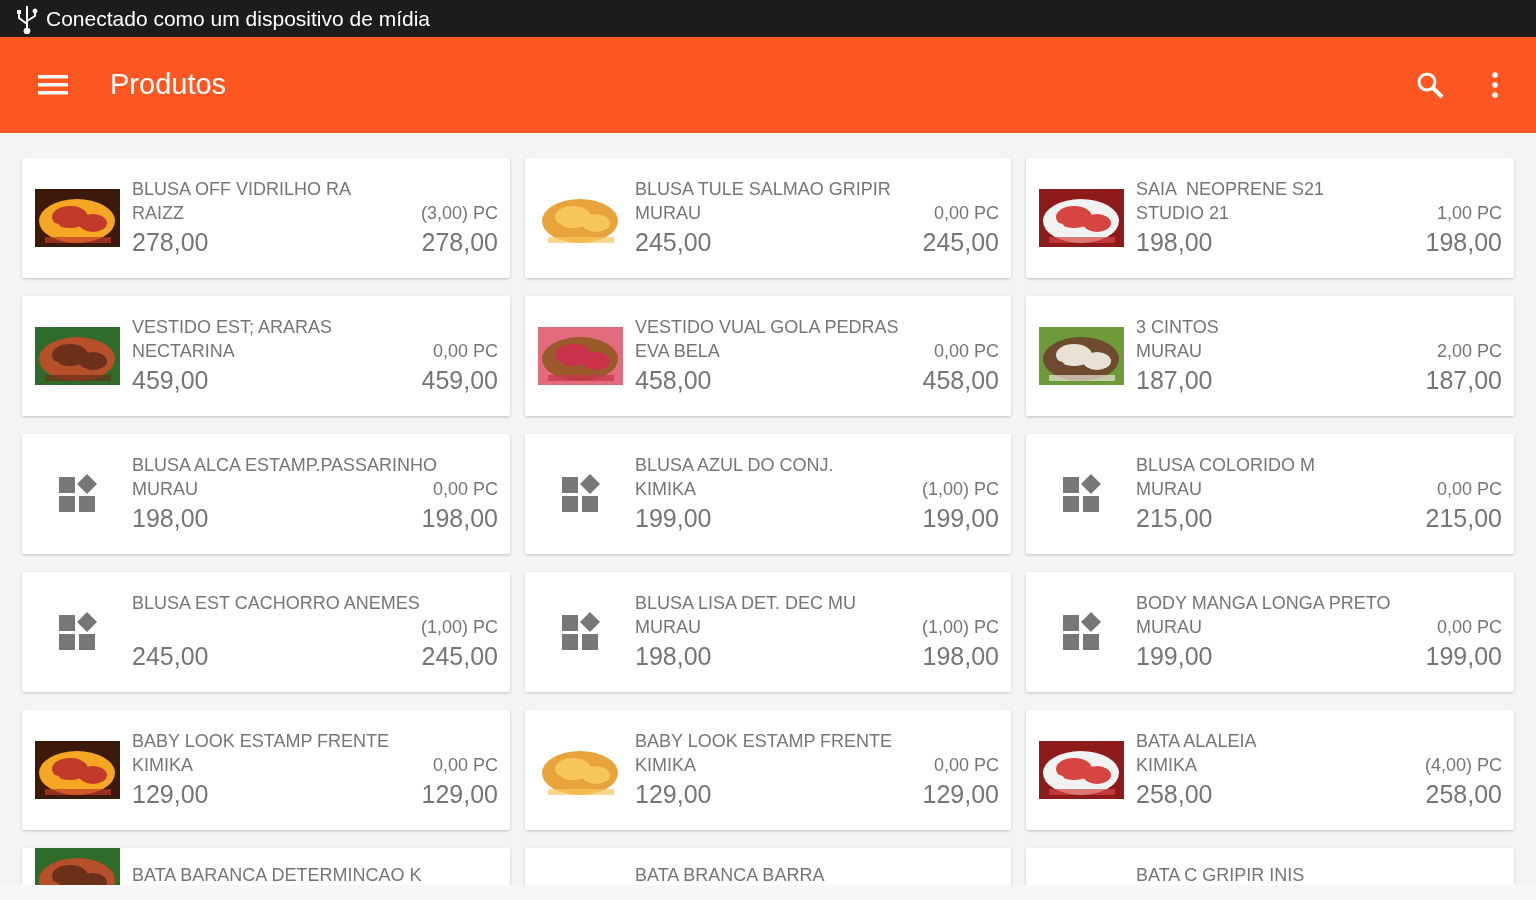  I want to click on stock-quantity: 2,00 PC, so click(1469, 351).